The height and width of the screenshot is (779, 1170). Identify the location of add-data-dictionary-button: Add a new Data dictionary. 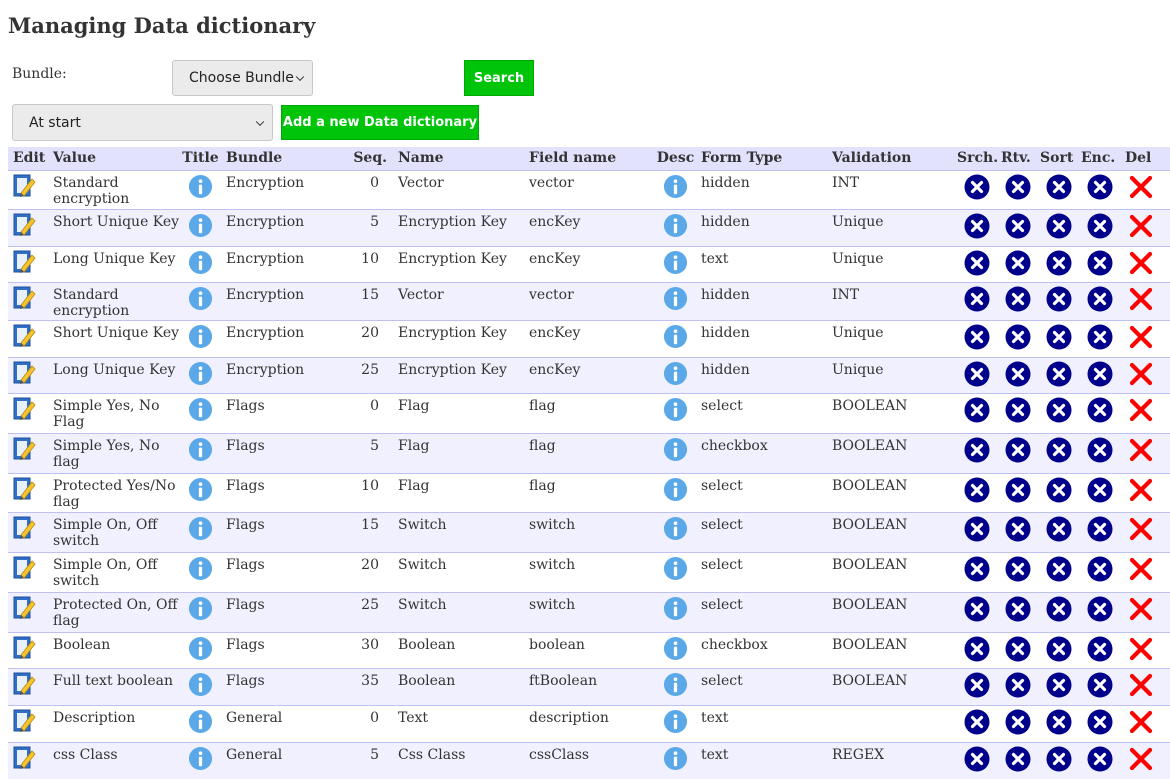
(380, 122).